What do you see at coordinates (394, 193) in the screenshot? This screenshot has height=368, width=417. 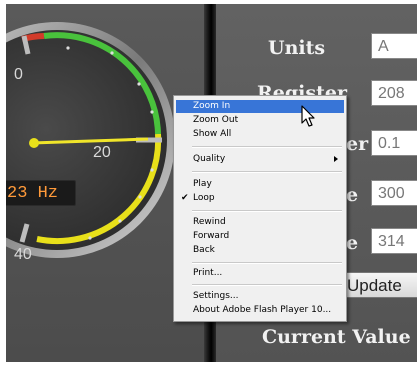 I see `row4-field: 300` at bounding box center [394, 193].